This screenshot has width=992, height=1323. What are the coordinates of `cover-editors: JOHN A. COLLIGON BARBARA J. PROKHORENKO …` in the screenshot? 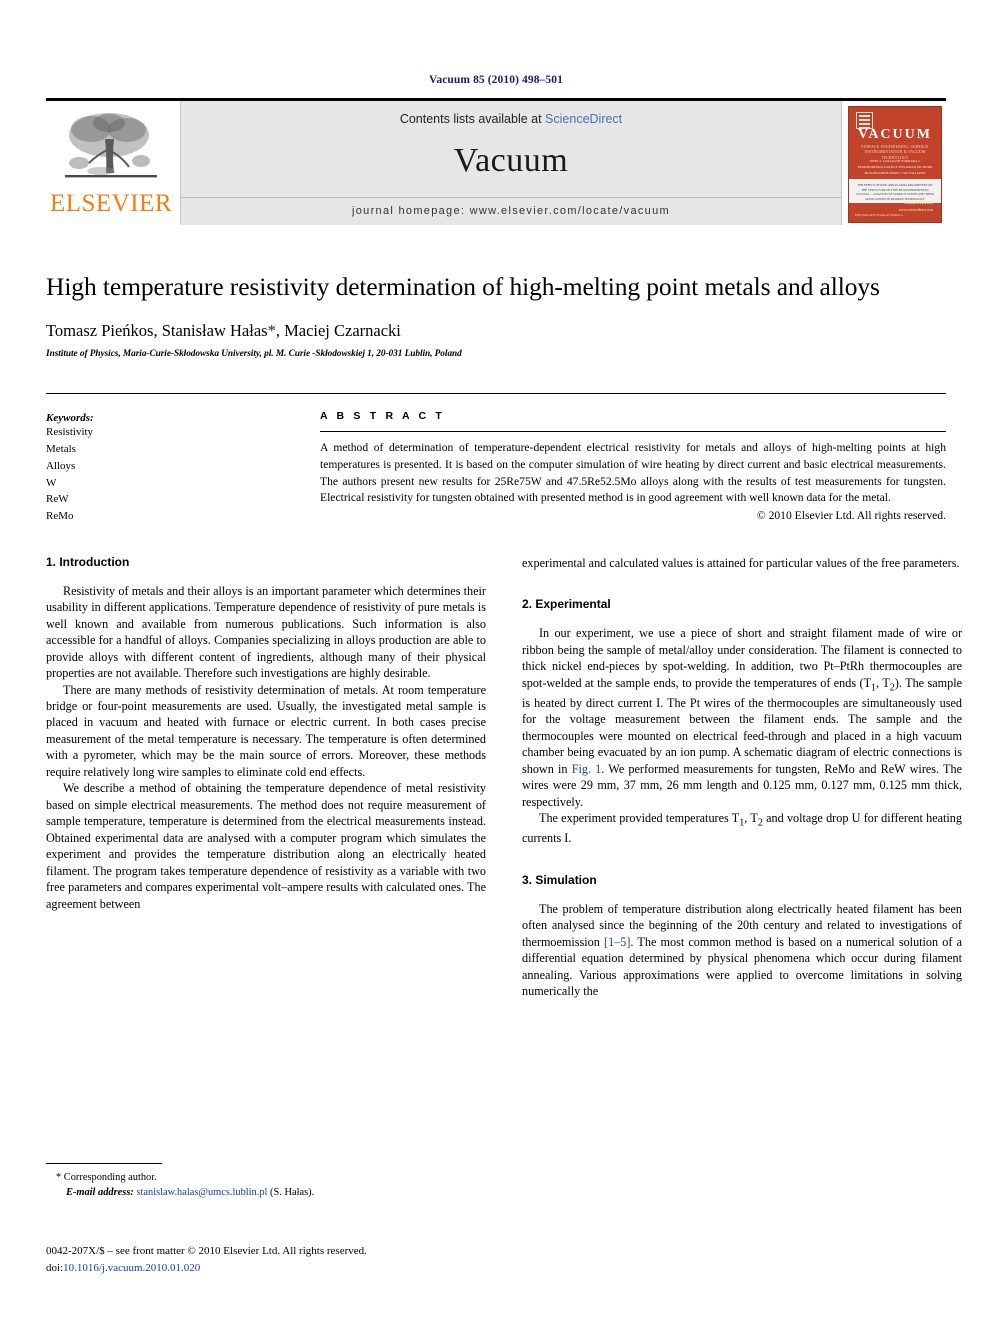 It's located at (895, 167).